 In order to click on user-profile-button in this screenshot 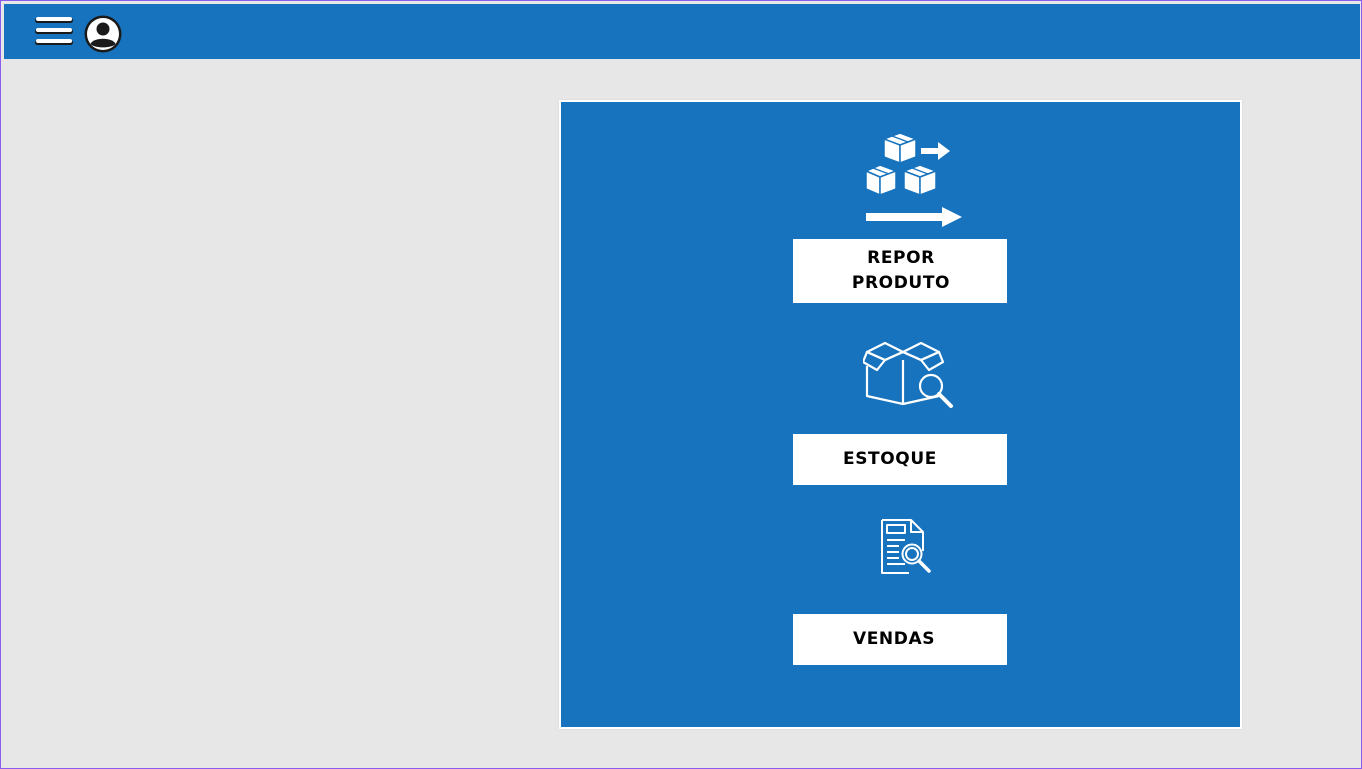, I will do `click(103, 34)`.